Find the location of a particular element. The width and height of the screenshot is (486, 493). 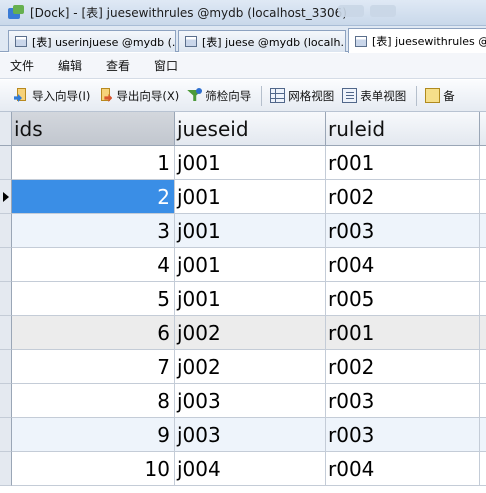

cell-ids: 3 is located at coordinates (93, 231).